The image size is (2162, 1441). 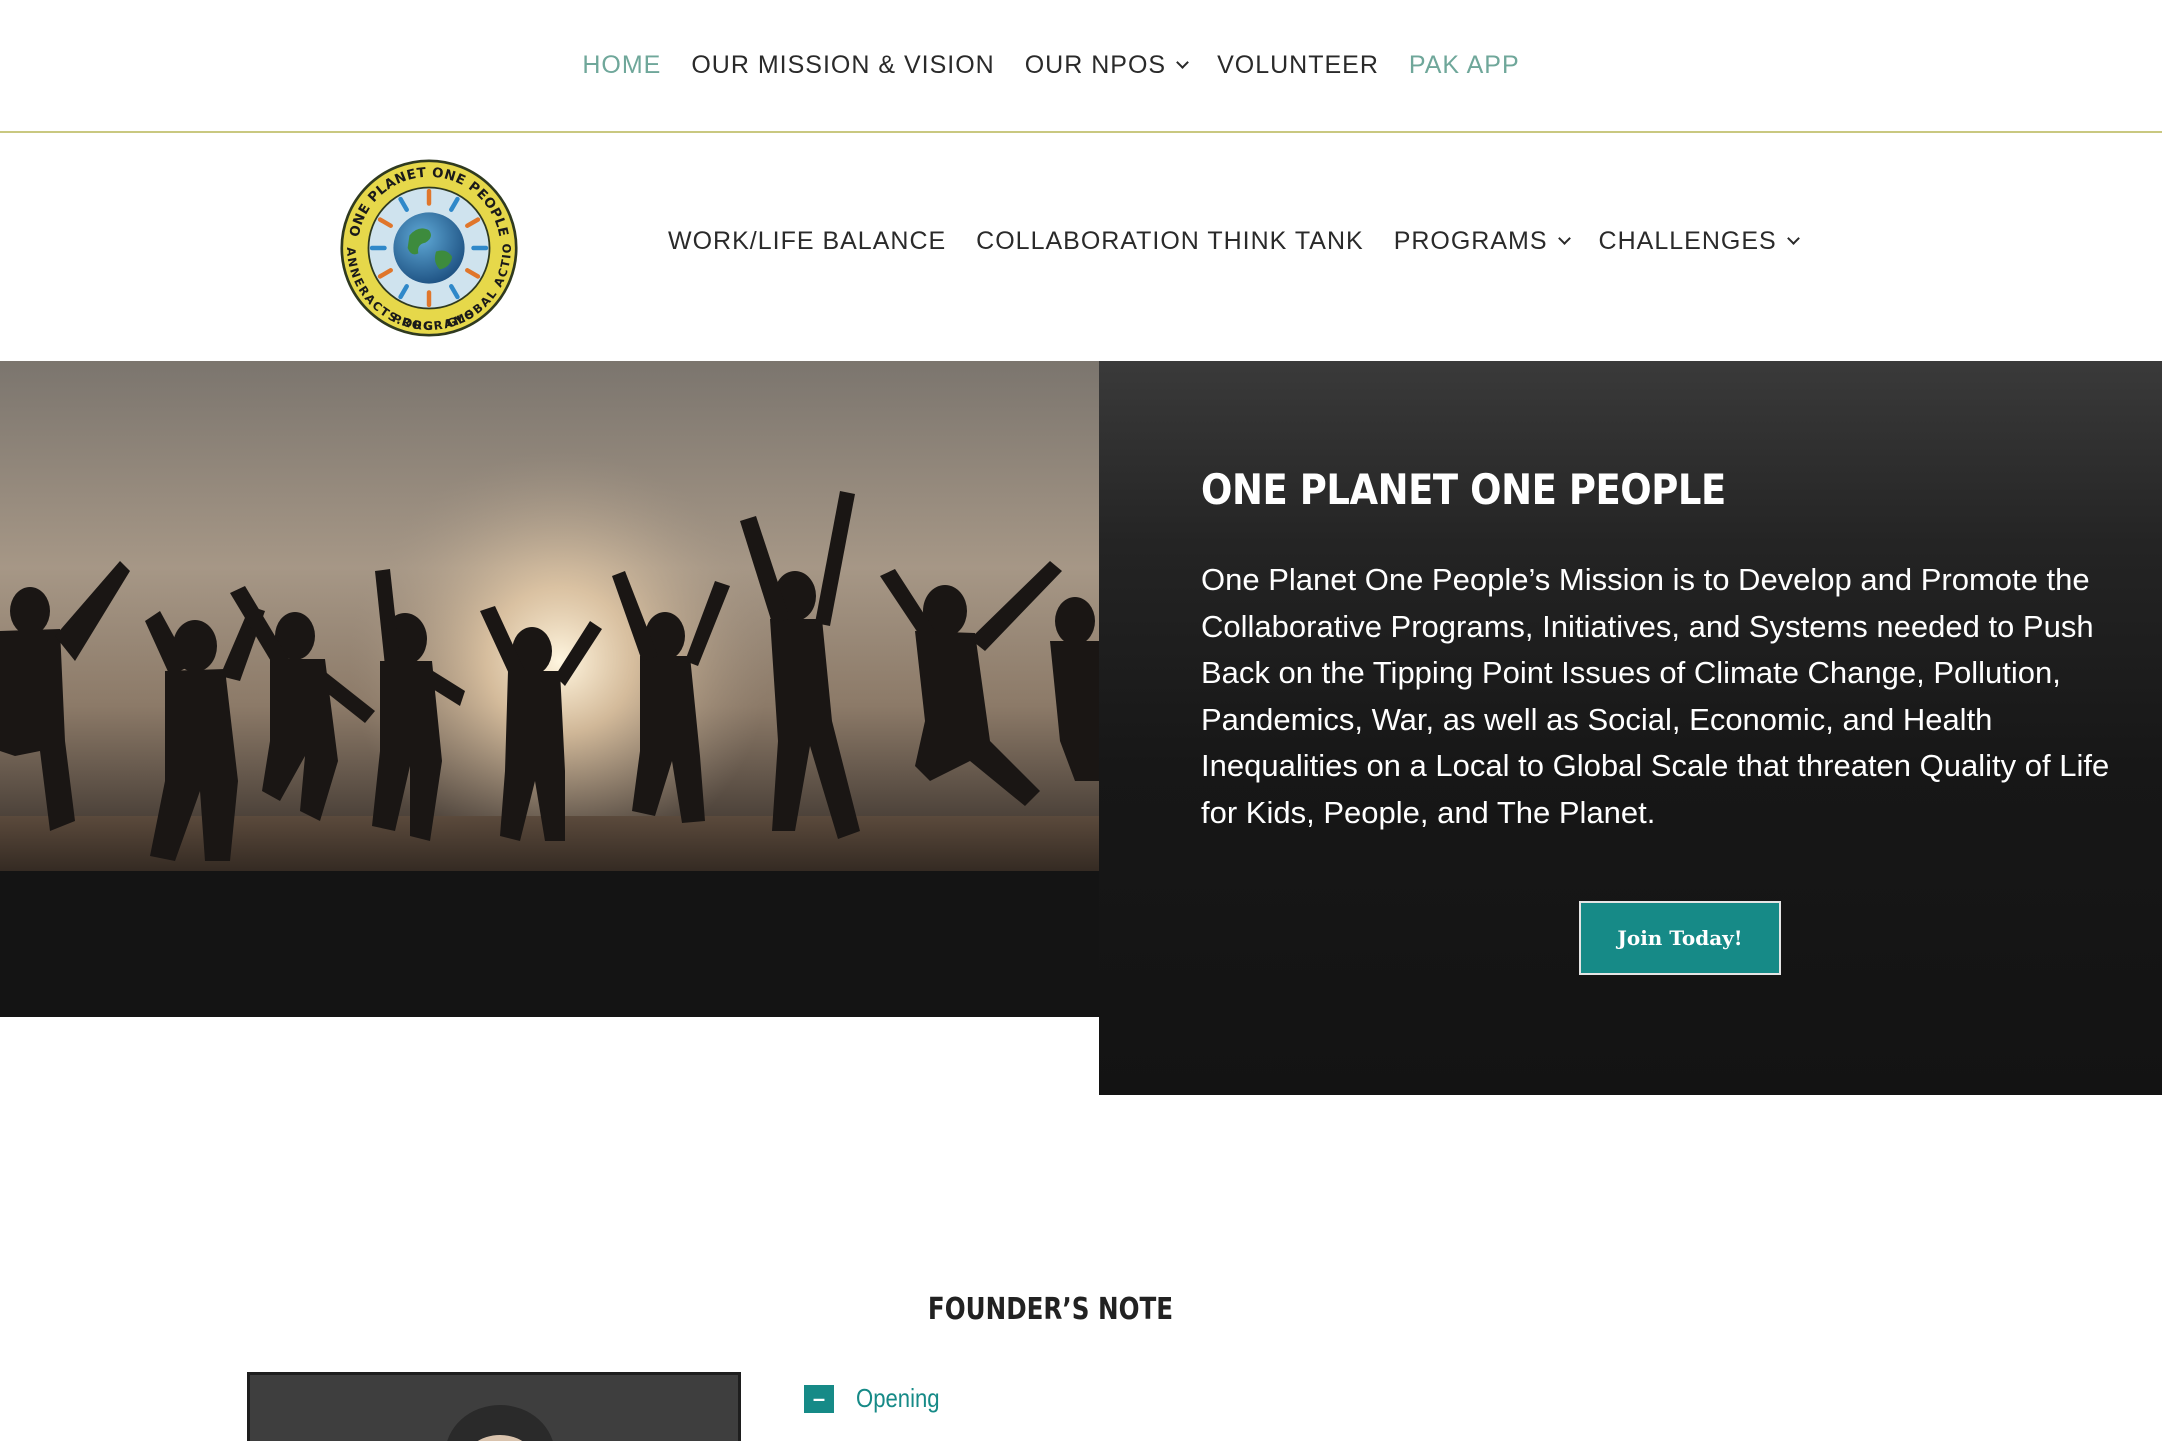 I want to click on nav-challenges: CHALLENGES, so click(x=1699, y=241).